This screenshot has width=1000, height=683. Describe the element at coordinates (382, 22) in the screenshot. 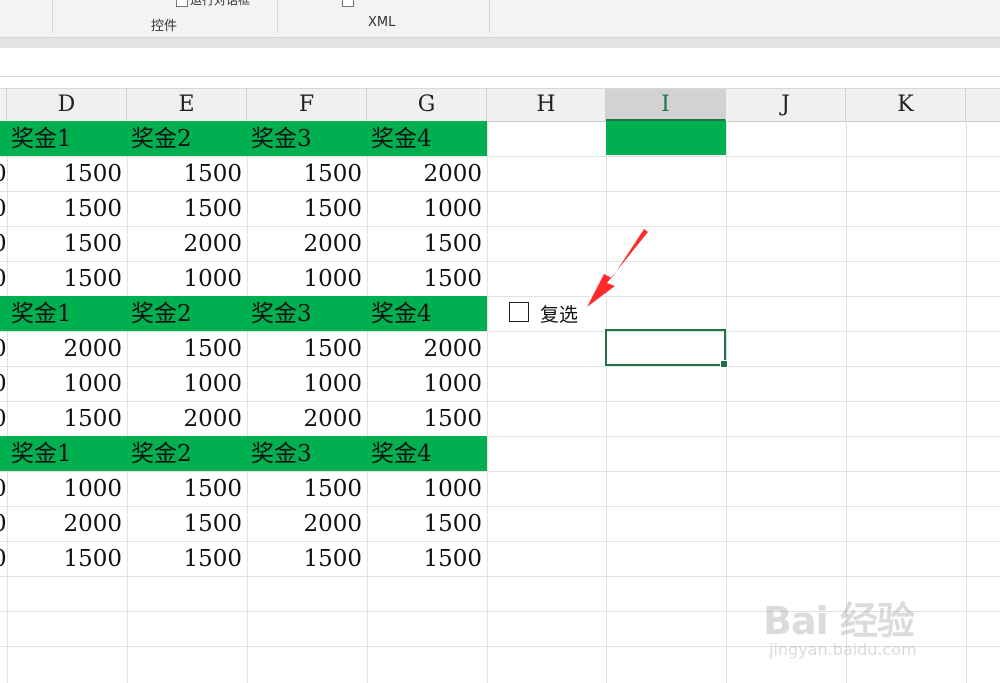

I see `group-label-xml: XML` at that location.